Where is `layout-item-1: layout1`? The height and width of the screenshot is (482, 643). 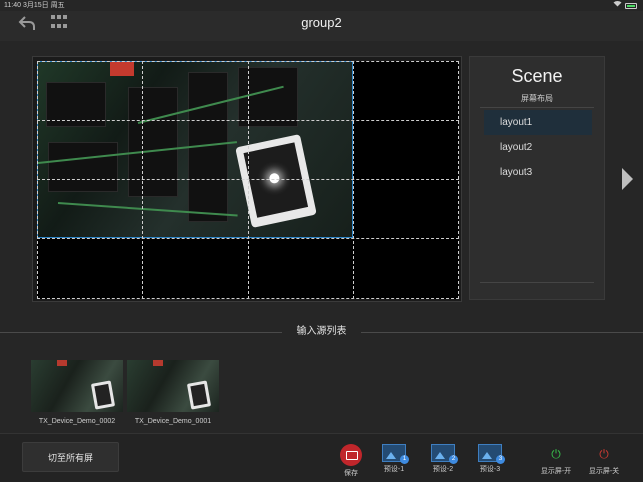 layout-item-1: layout1 is located at coordinates (538, 122).